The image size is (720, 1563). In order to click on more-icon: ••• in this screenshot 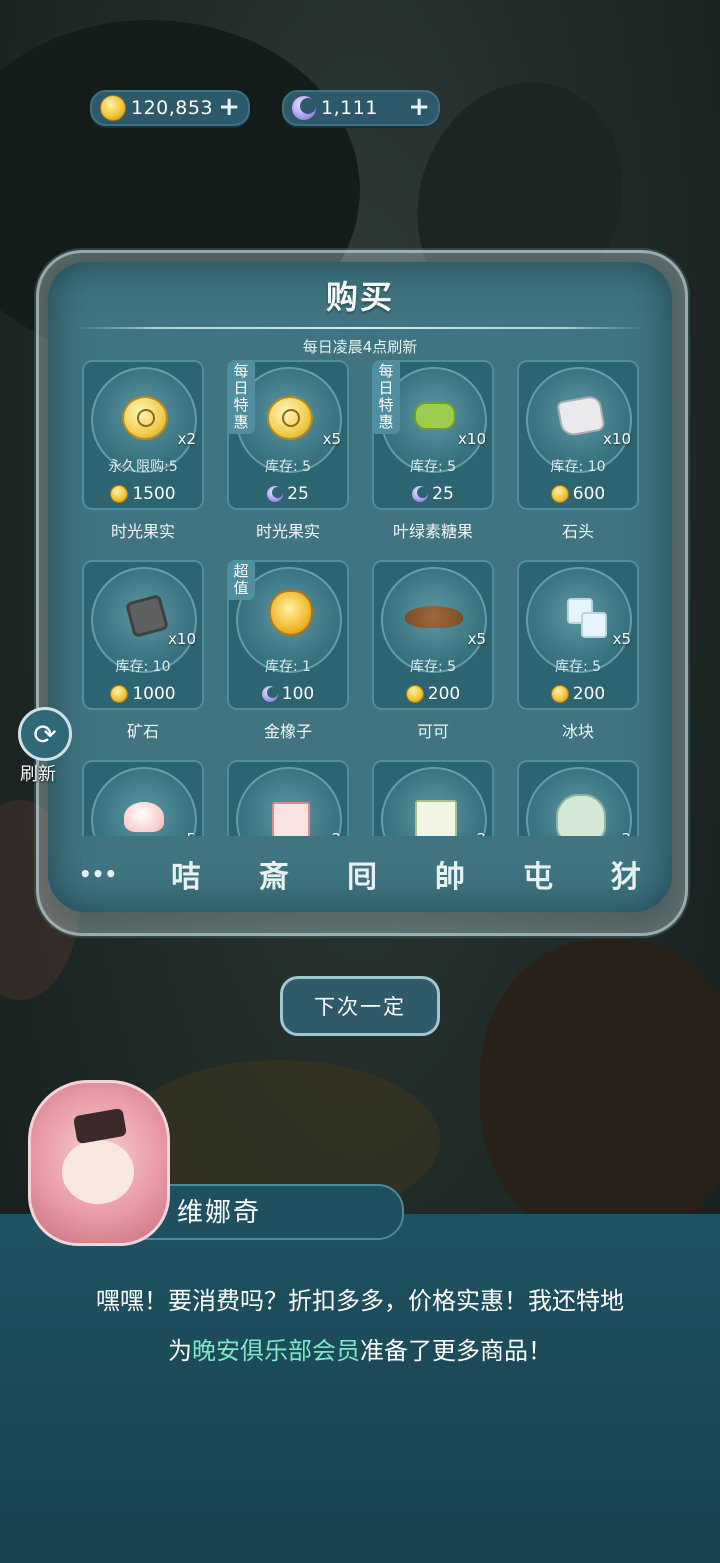, I will do `click(98, 874)`.